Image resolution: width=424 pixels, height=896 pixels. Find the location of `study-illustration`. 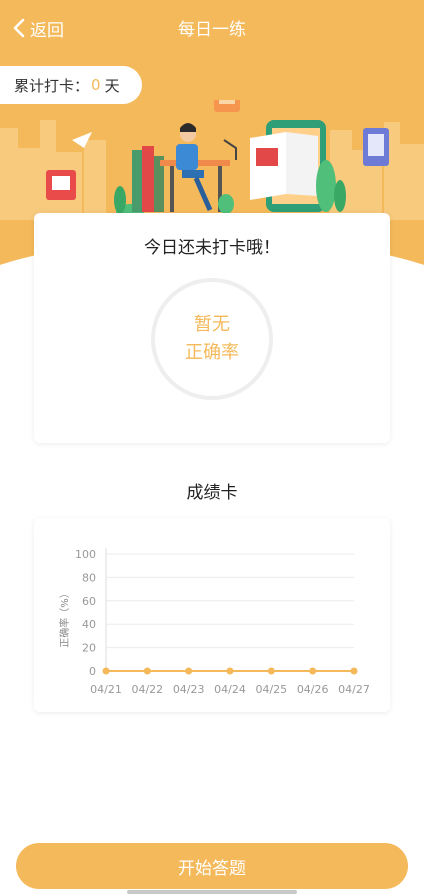

study-illustration is located at coordinates (212, 160).